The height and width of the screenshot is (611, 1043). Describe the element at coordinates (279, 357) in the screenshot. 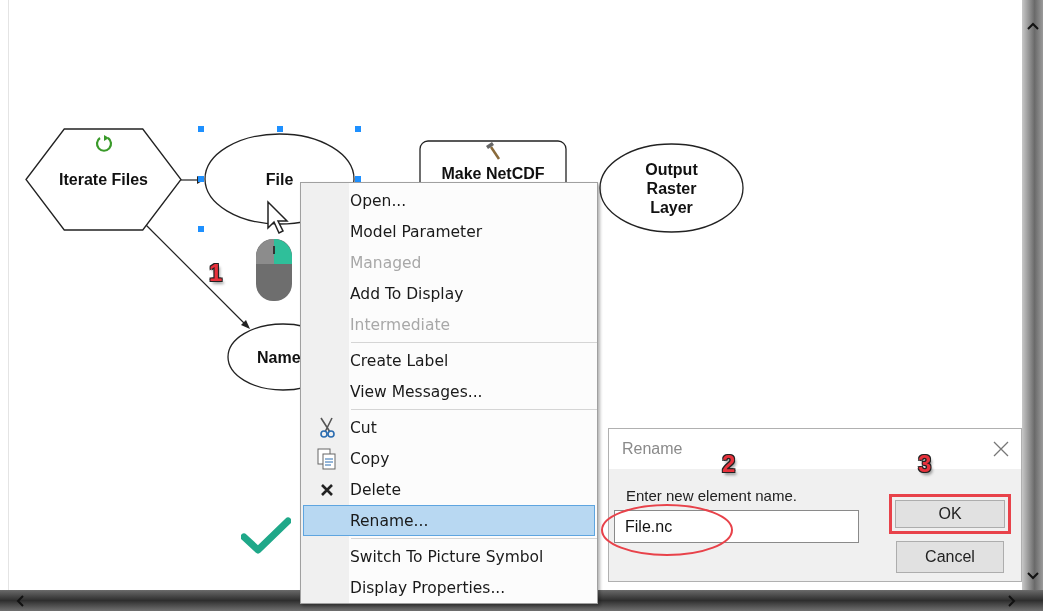

I see `node-label: Name` at that location.